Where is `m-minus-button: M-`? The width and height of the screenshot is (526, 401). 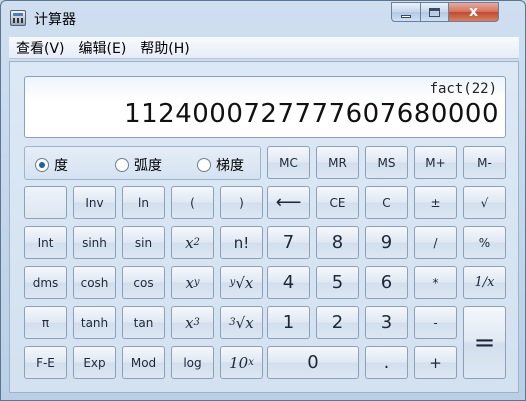 m-minus-button: M- is located at coordinates (484, 162).